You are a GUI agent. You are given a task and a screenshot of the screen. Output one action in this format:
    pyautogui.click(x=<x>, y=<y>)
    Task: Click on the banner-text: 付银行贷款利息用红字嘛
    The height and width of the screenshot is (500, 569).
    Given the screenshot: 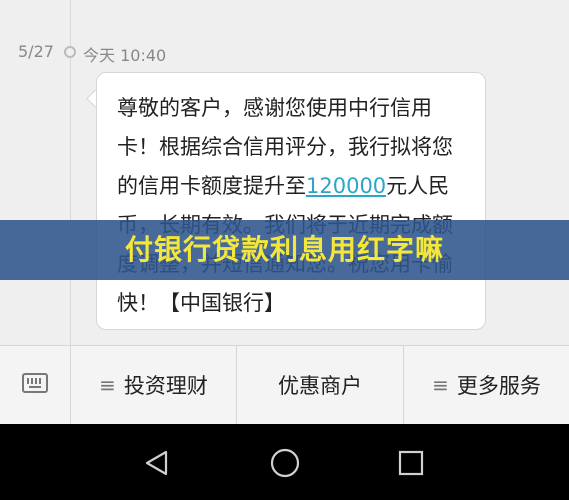 What is the action you would take?
    pyautogui.click(x=284, y=249)
    